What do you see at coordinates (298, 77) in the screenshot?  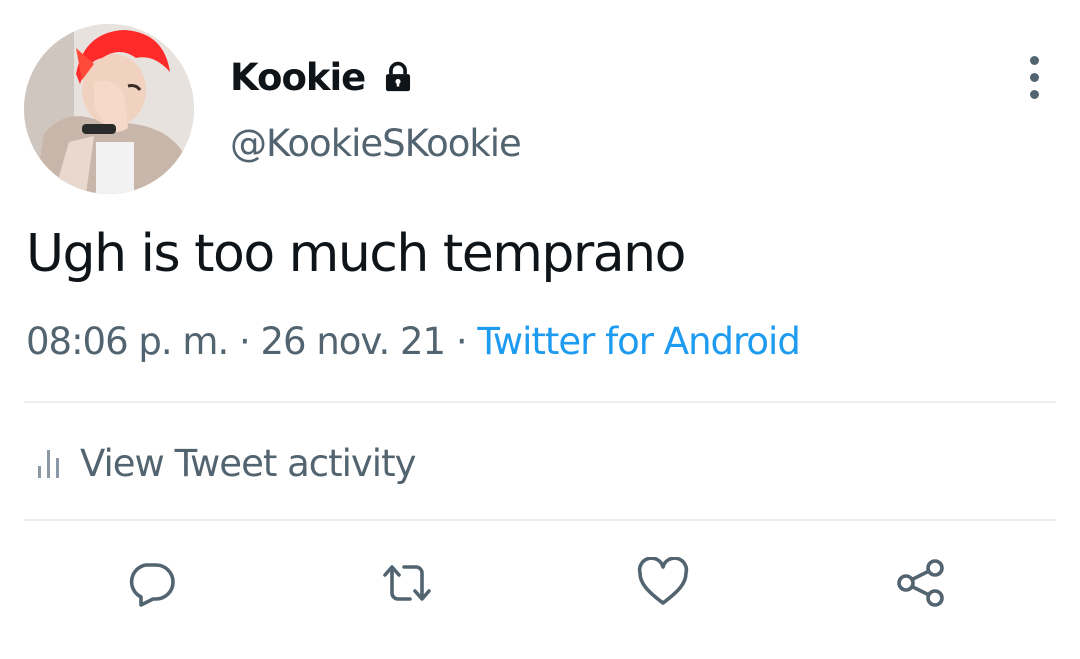 I see `author-display-name: Kookie` at bounding box center [298, 77].